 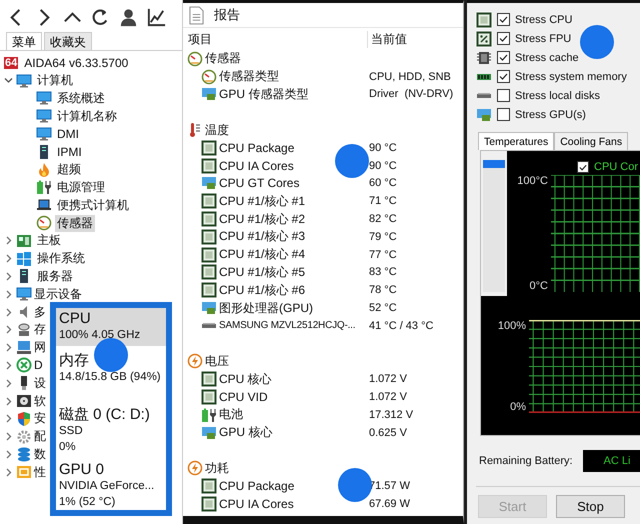 I want to click on action-button: Stop, so click(x=590, y=506).